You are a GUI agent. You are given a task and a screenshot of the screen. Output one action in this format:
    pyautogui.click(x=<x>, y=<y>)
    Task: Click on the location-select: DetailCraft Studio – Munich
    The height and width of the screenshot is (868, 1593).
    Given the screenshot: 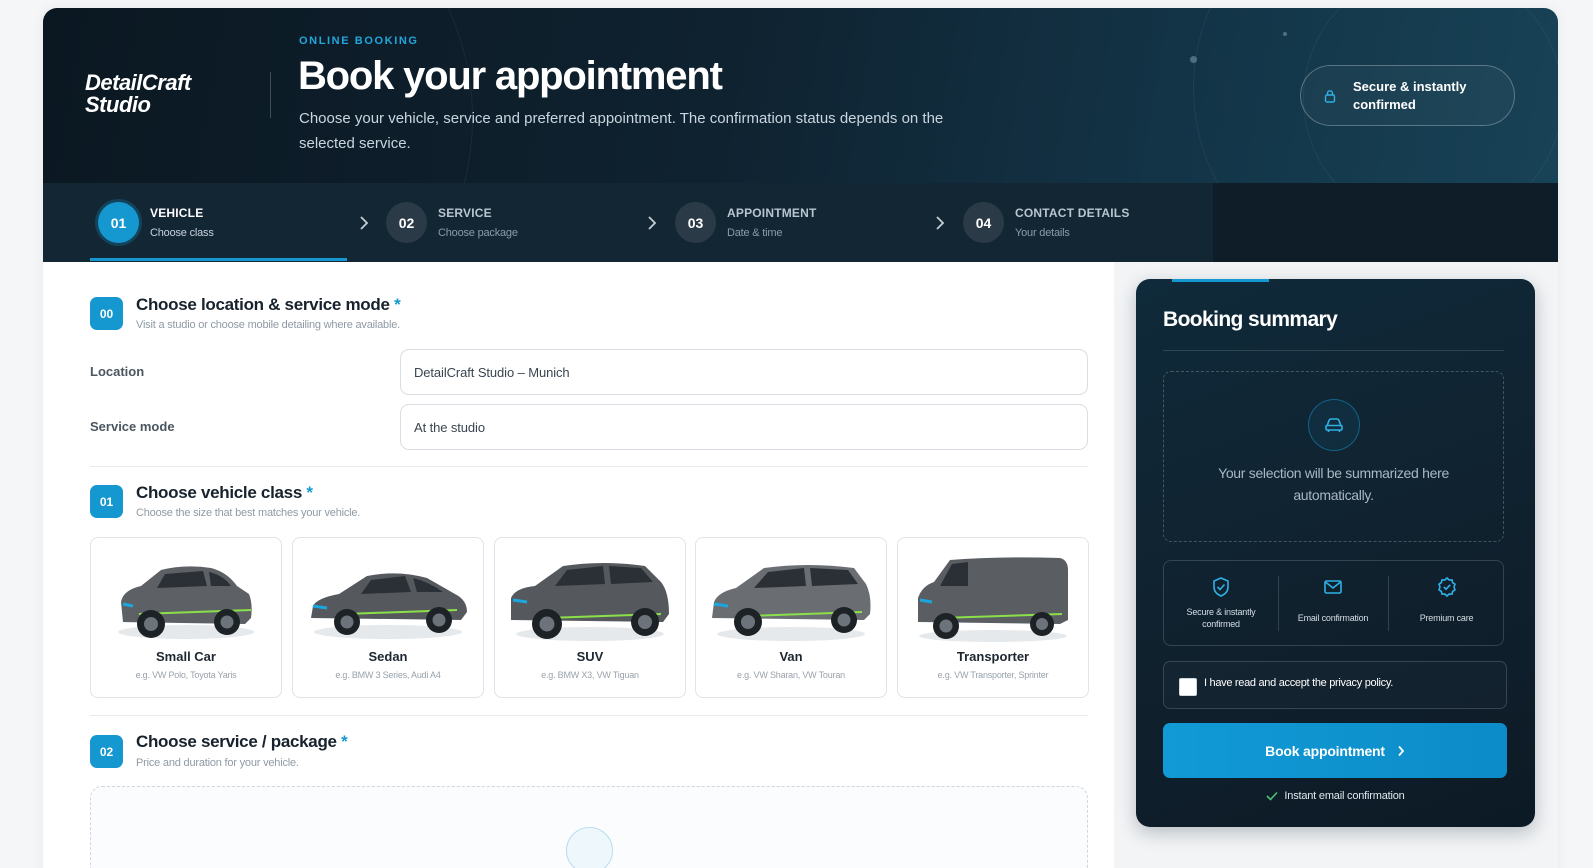 What is the action you would take?
    pyautogui.click(x=744, y=372)
    